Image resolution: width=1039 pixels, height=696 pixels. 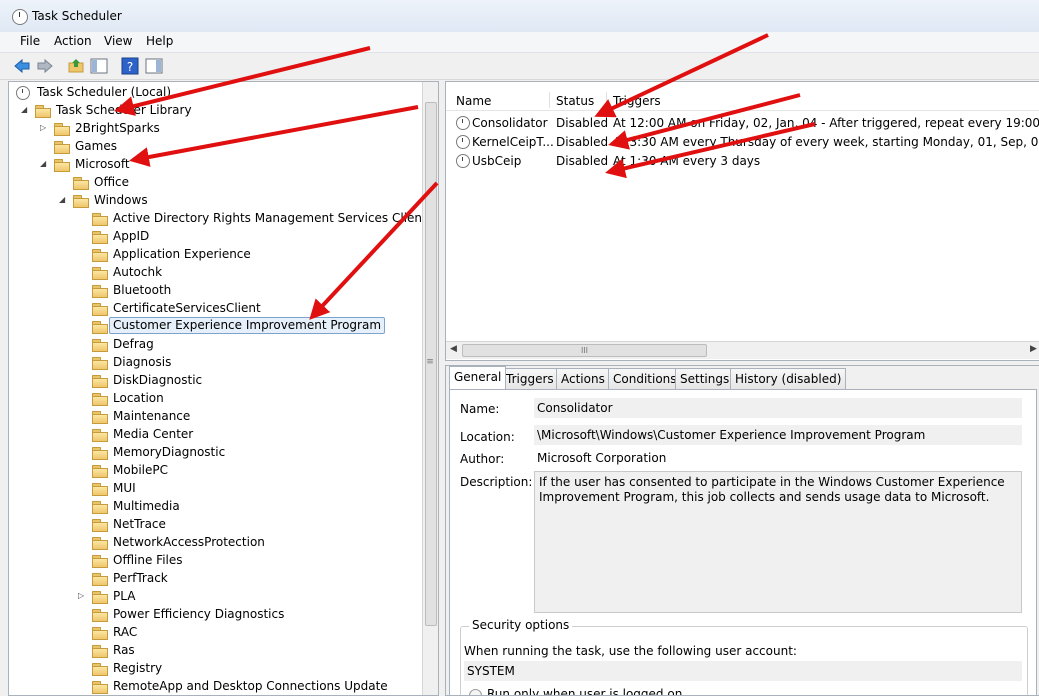 I want to click on description-label: Description:, so click(x=496, y=482).